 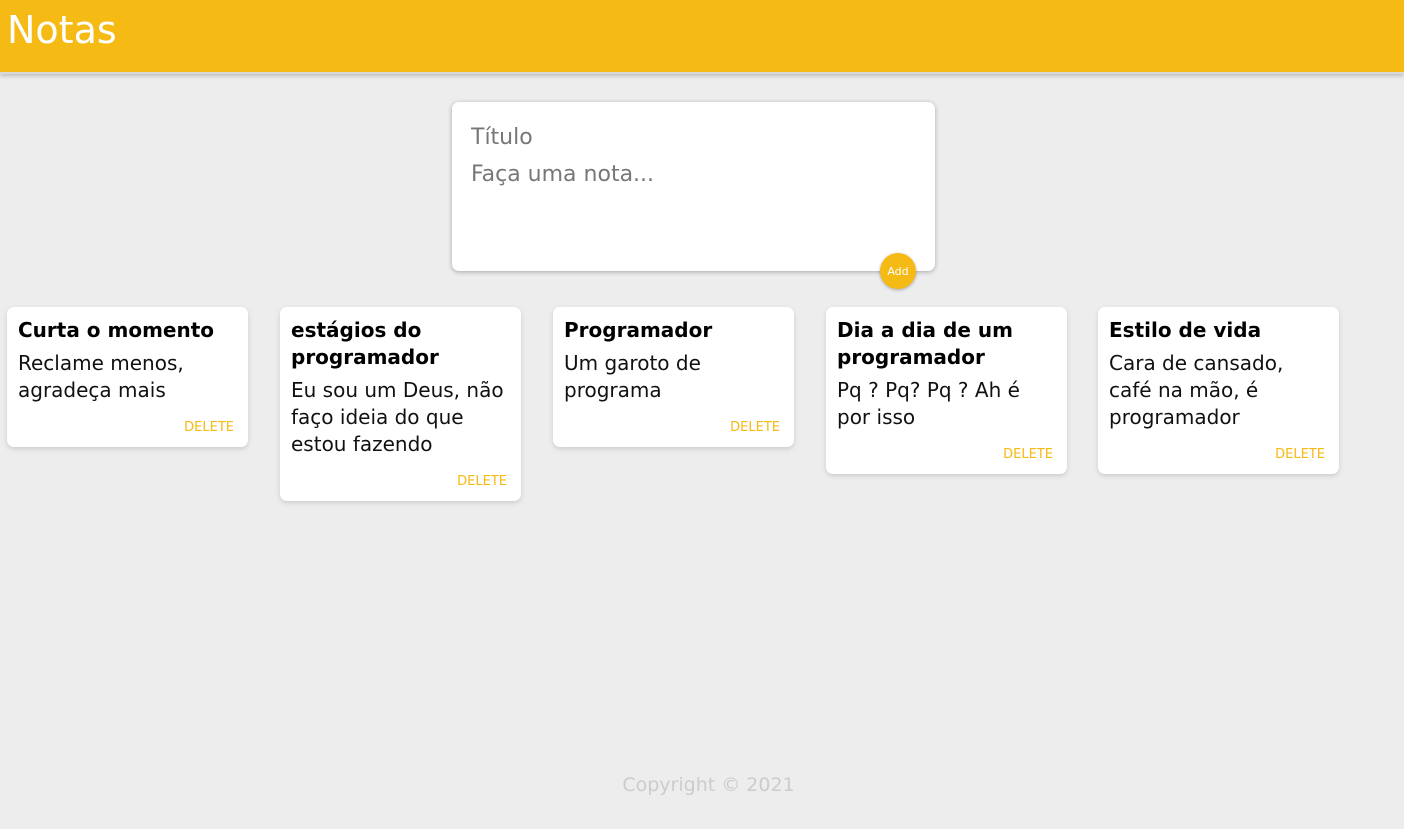 What do you see at coordinates (691, 200) in the screenshot?
I see `note-content-input` at bounding box center [691, 200].